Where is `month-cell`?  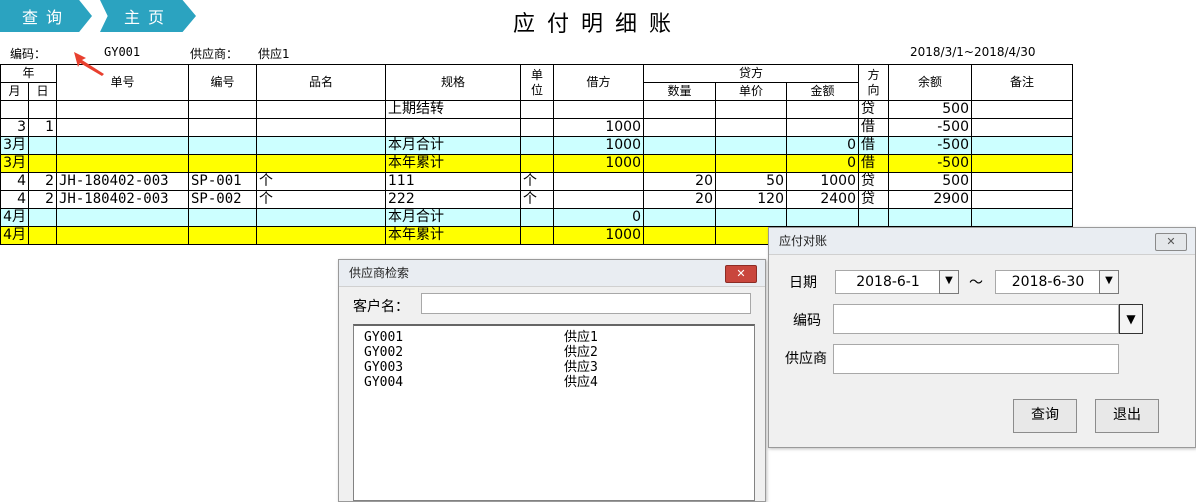 month-cell is located at coordinates (14, 109).